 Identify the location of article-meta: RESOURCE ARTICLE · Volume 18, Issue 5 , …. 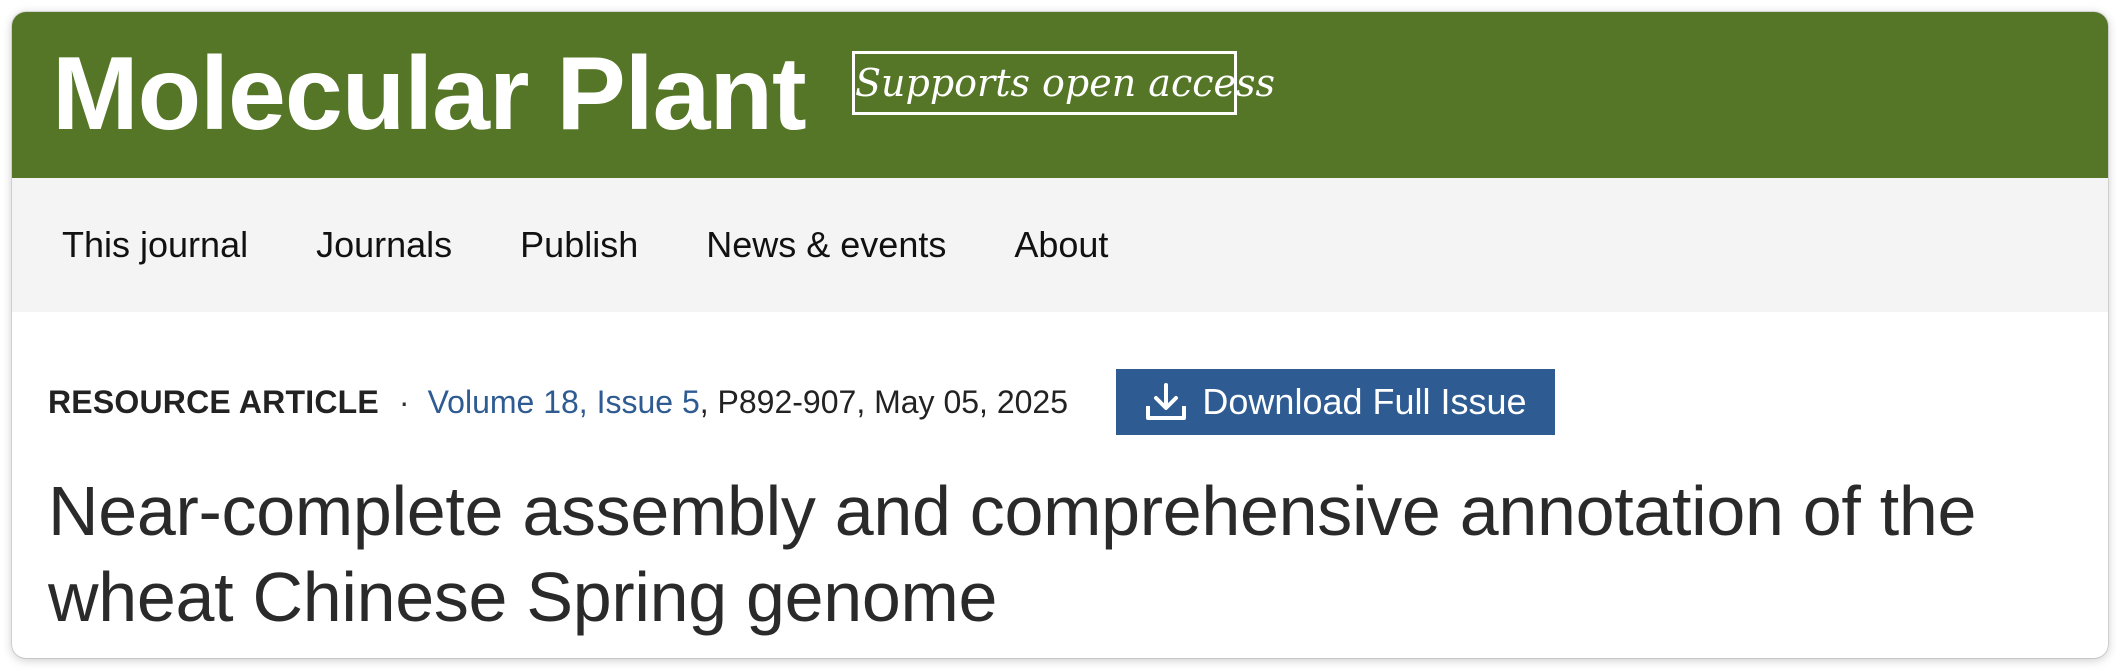
(558, 402).